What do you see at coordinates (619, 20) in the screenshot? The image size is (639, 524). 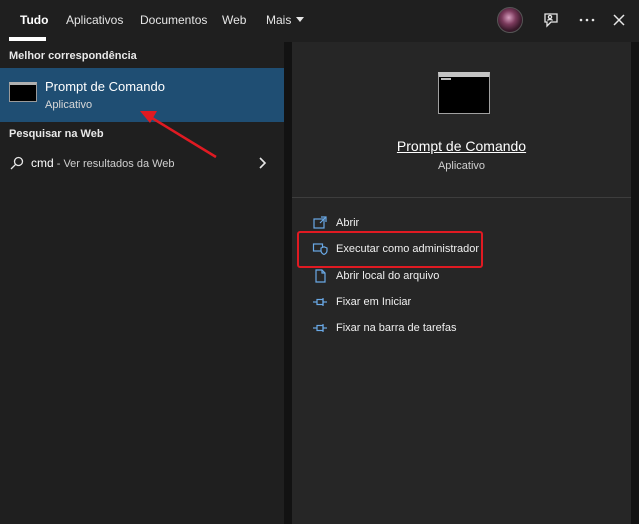 I see `close-icon` at bounding box center [619, 20].